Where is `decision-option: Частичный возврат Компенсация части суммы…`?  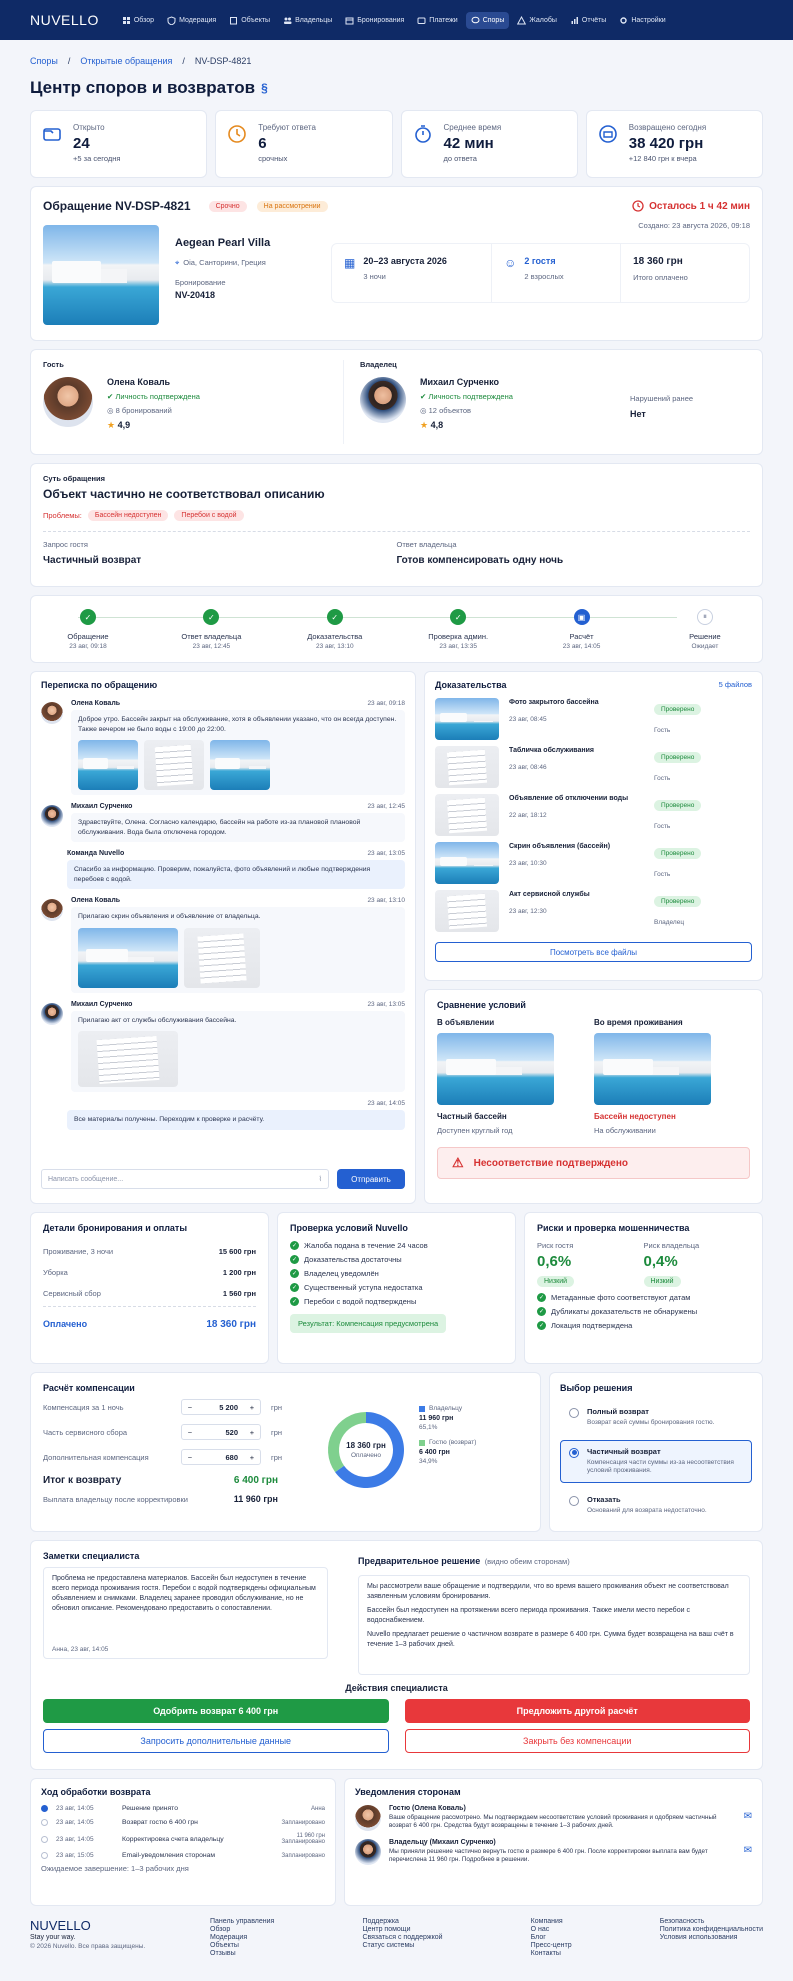
decision-option: Частичный возврат Компенсация части суммы… is located at coordinates (656, 1461).